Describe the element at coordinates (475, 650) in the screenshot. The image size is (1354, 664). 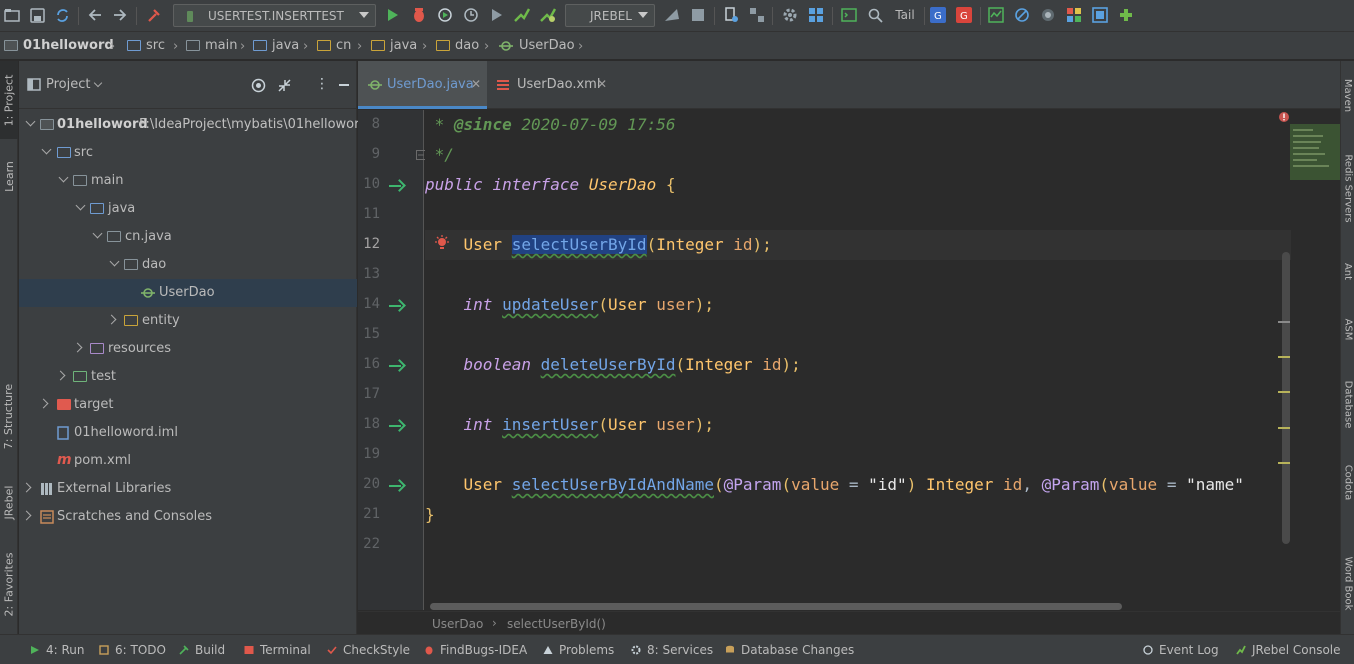
I see `tool-findbugs: FindBugs-IDEA` at that location.